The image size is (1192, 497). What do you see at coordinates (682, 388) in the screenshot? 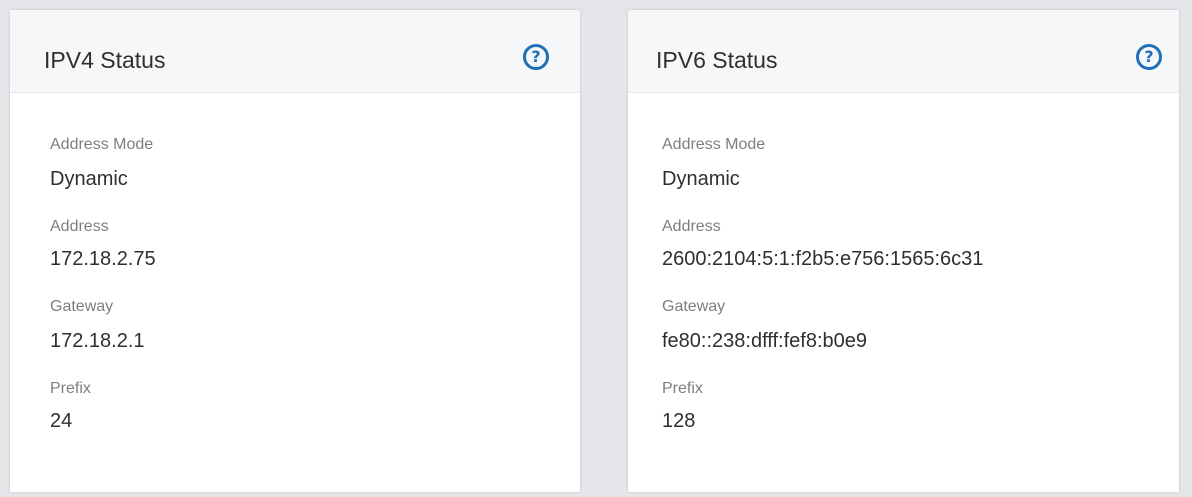
I see `ipv6-prefix-label: Prefix` at bounding box center [682, 388].